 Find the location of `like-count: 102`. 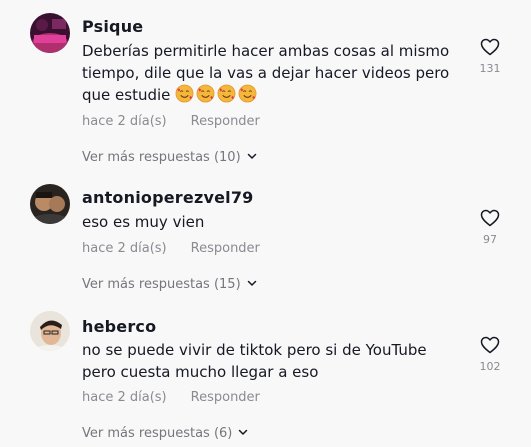

like-count: 102 is located at coordinates (490, 366).